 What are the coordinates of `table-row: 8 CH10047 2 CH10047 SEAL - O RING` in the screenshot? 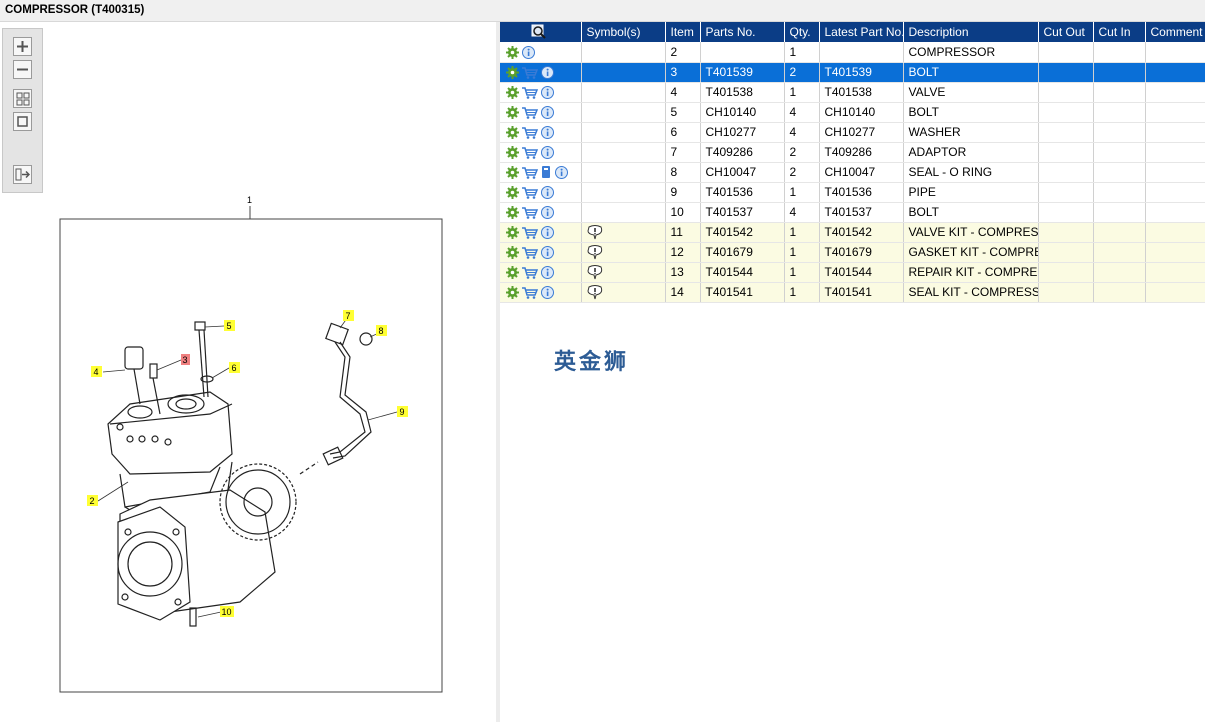 It's located at (852, 172).